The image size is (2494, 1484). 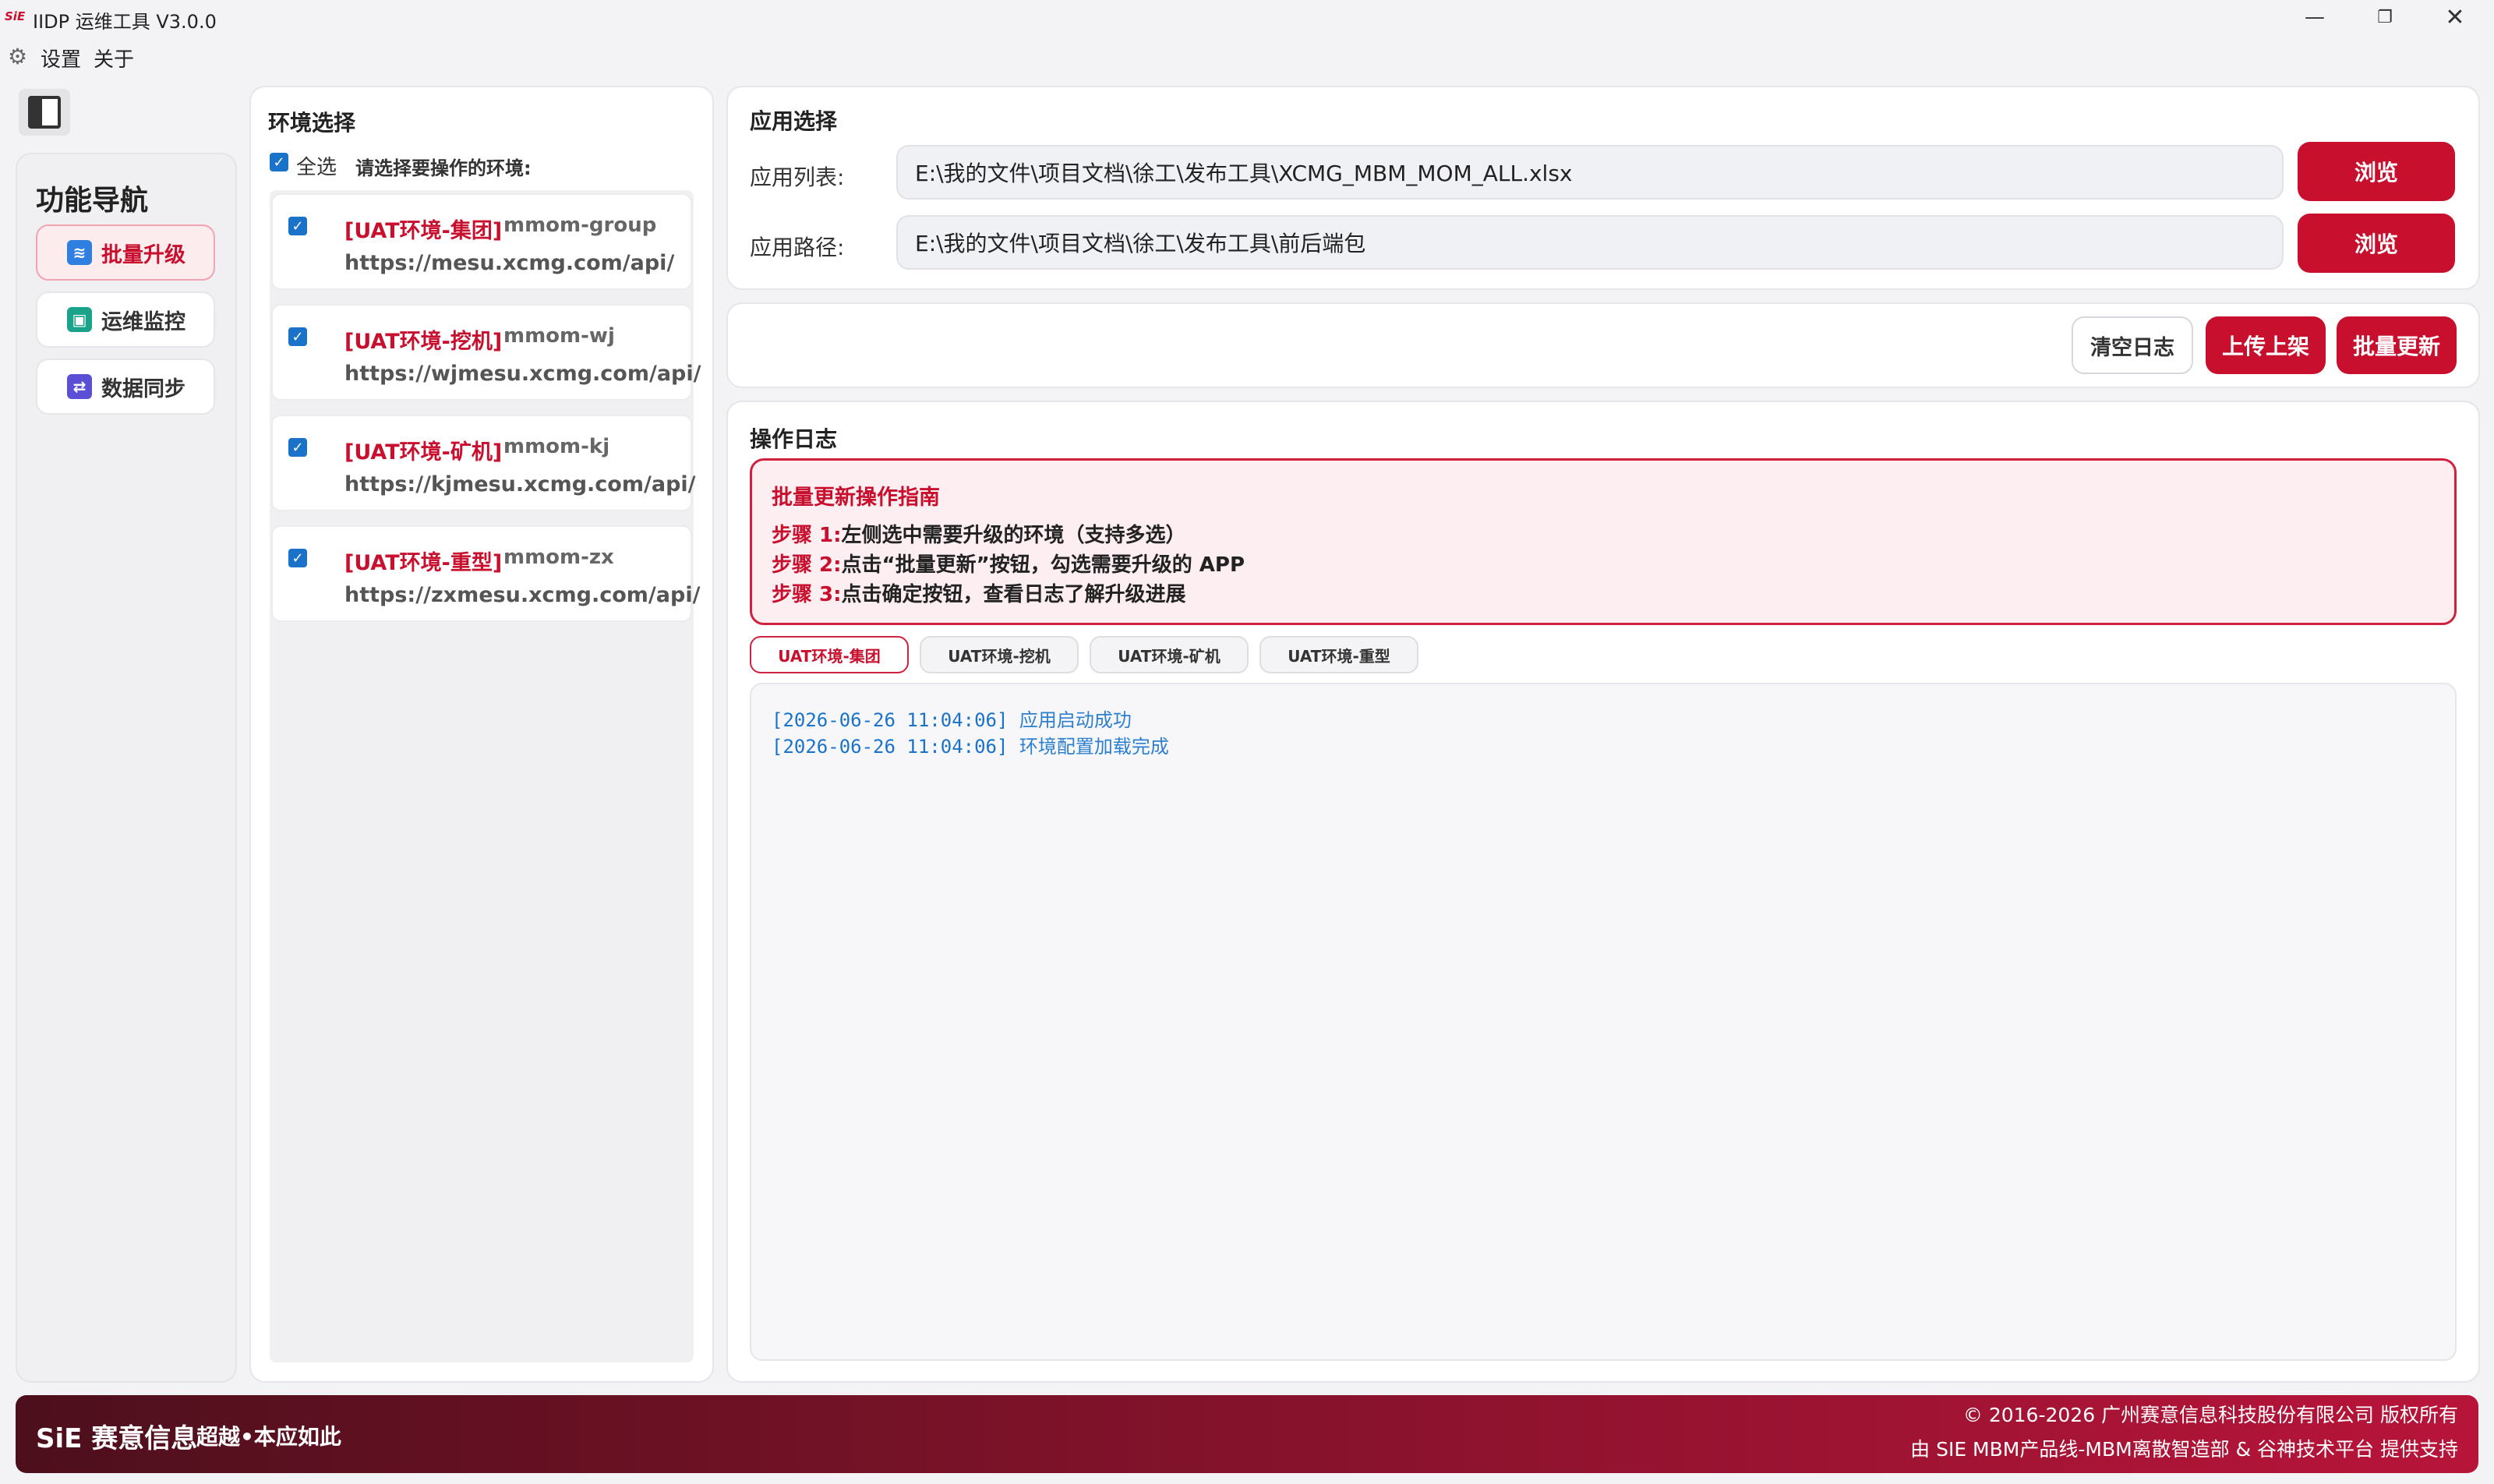 What do you see at coordinates (856, 498) in the screenshot?
I see `guide-title: 批量更新操作指南` at bounding box center [856, 498].